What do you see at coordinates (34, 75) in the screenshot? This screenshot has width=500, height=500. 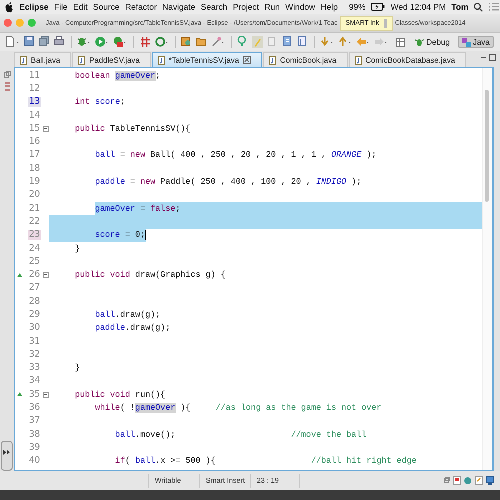 I see `line-number: 11` at bounding box center [34, 75].